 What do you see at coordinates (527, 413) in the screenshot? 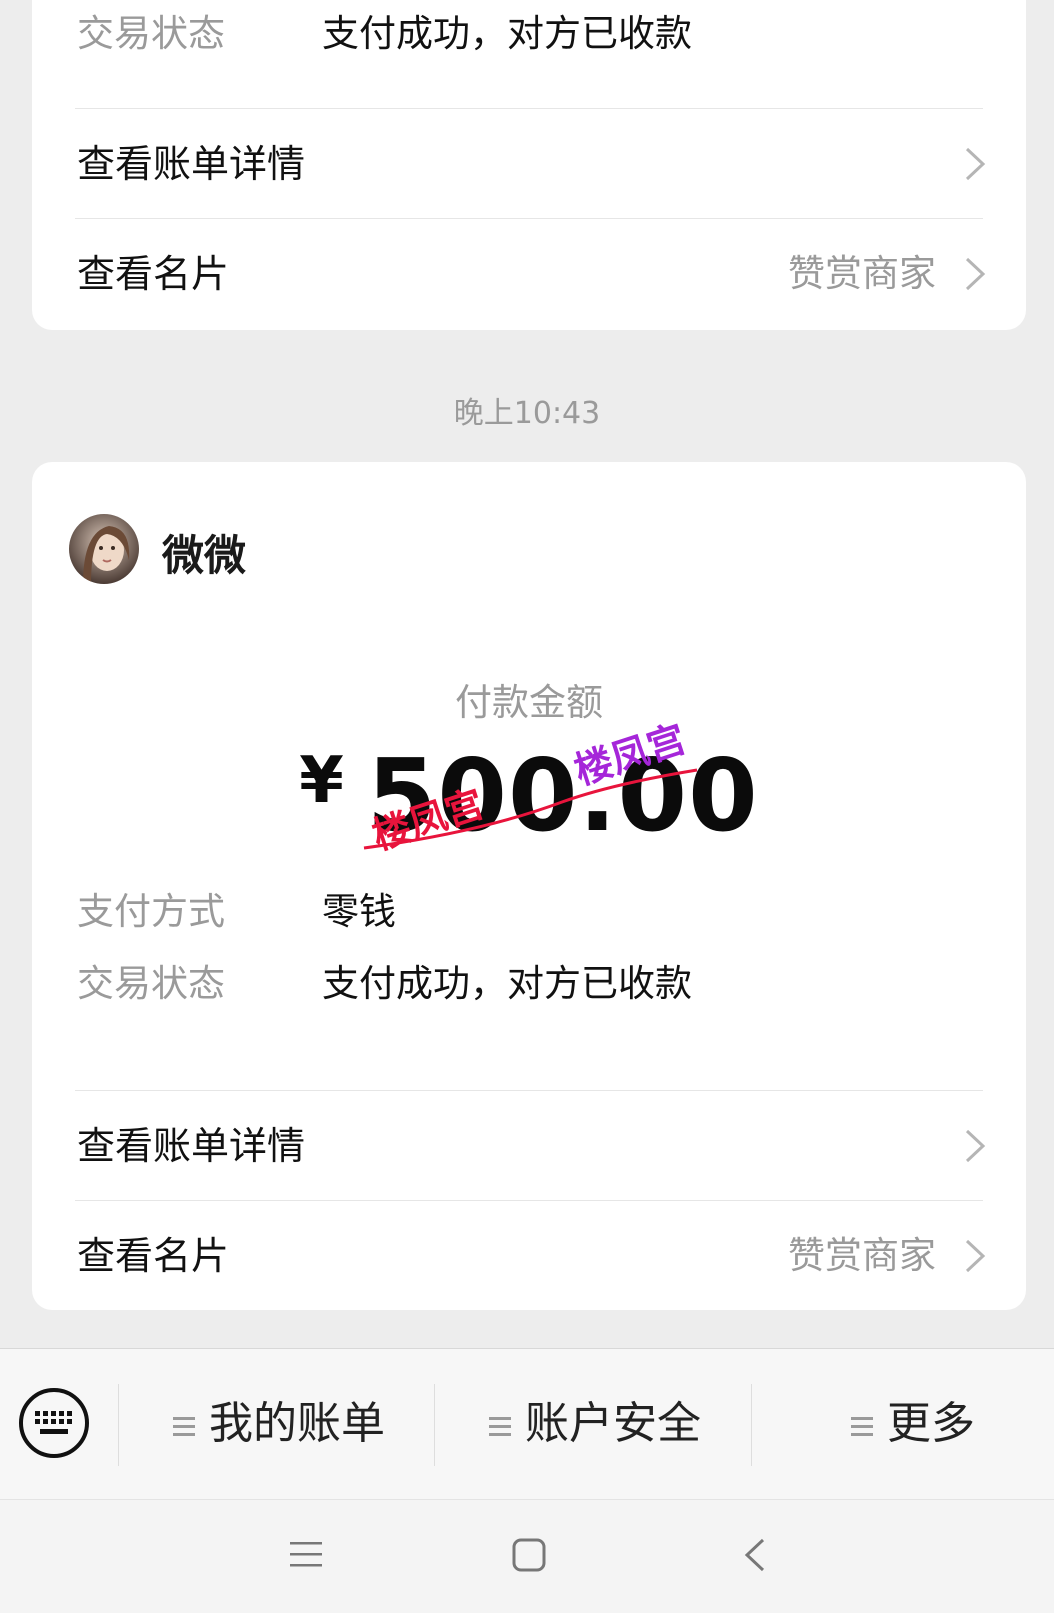
I see `message-timestamp: 晚上10:43` at bounding box center [527, 413].